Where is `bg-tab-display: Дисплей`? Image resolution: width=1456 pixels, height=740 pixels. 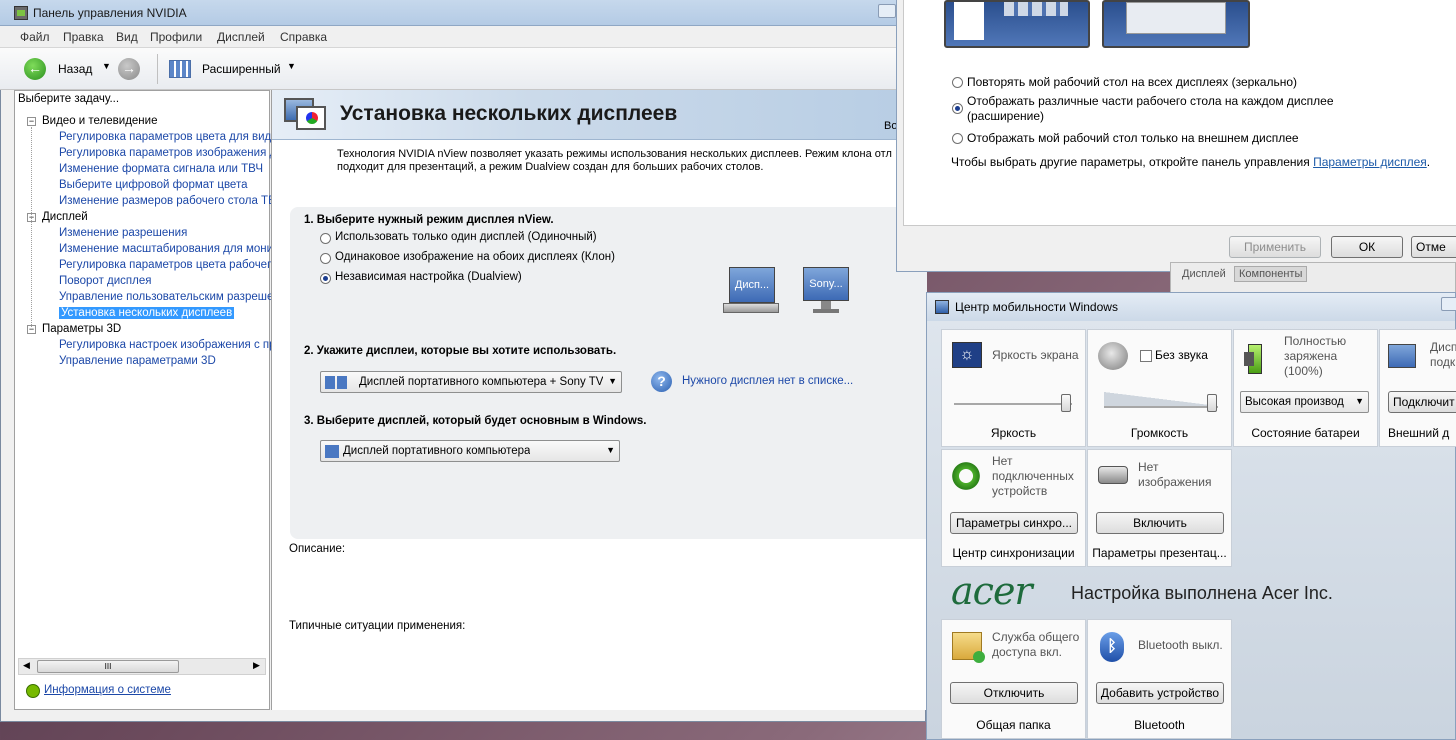 bg-tab-display: Дисплей is located at coordinates (1204, 274).